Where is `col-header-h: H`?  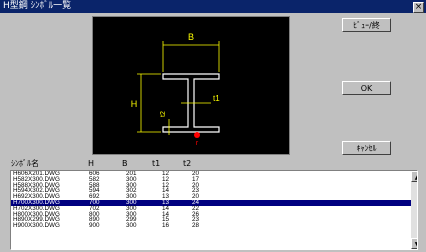 col-header-h: H is located at coordinates (91, 163).